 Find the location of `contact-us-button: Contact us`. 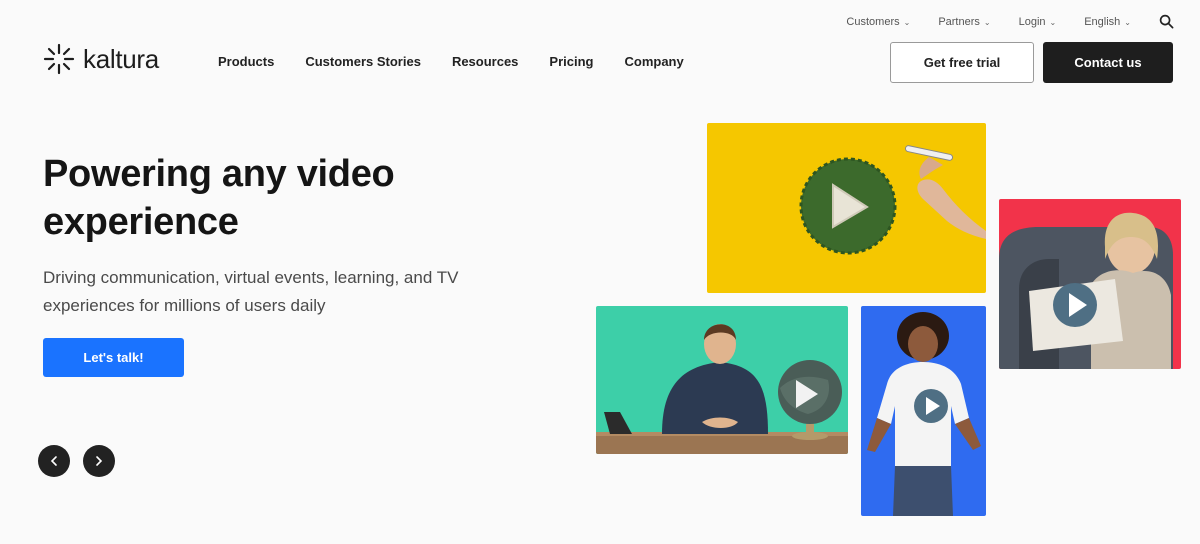

contact-us-button: Contact us is located at coordinates (1108, 62).